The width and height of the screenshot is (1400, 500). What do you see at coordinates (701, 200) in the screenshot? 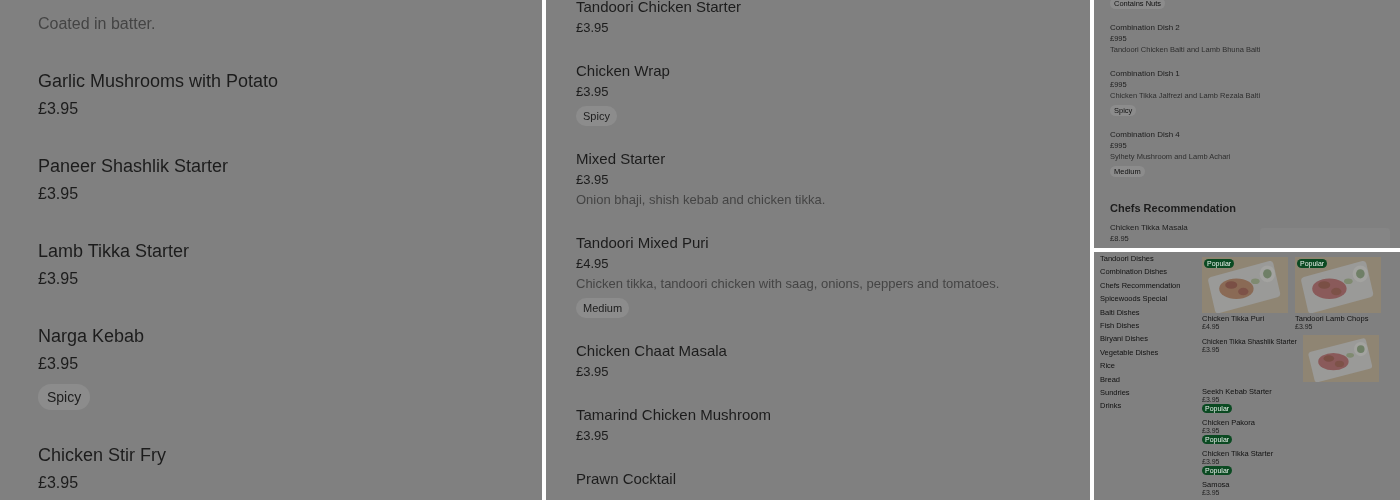
I see `item-description: Onion bhaji, shish kebab and chicken tikka.` at bounding box center [701, 200].